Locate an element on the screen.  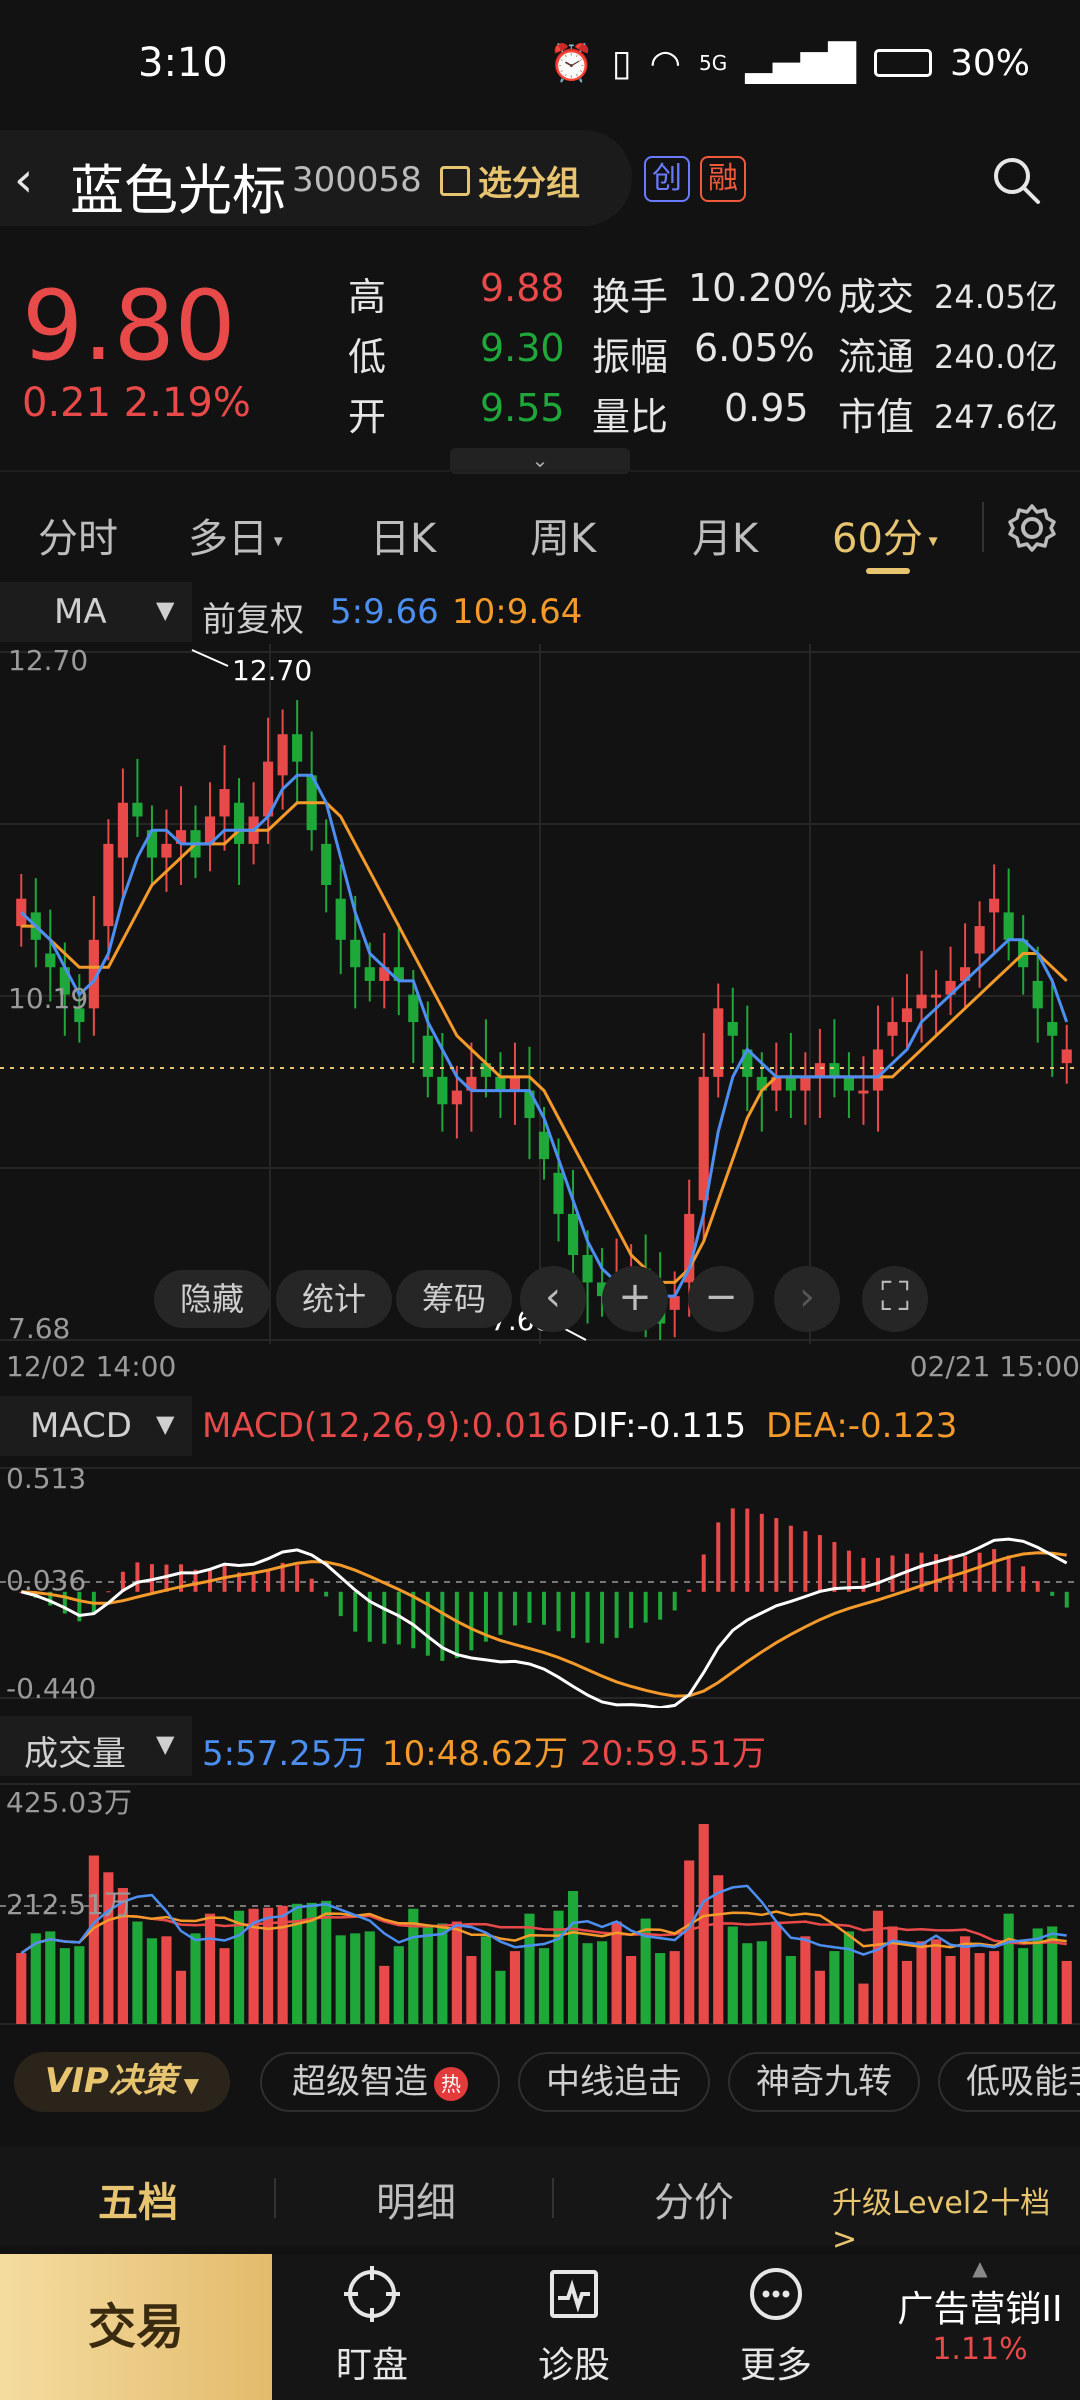
badge-chuang: 创 is located at coordinates (667, 179).